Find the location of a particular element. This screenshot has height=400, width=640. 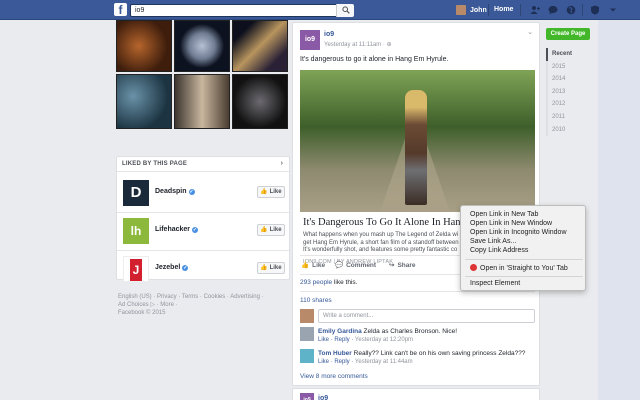

page-name: Jezebel is located at coordinates (168, 267).